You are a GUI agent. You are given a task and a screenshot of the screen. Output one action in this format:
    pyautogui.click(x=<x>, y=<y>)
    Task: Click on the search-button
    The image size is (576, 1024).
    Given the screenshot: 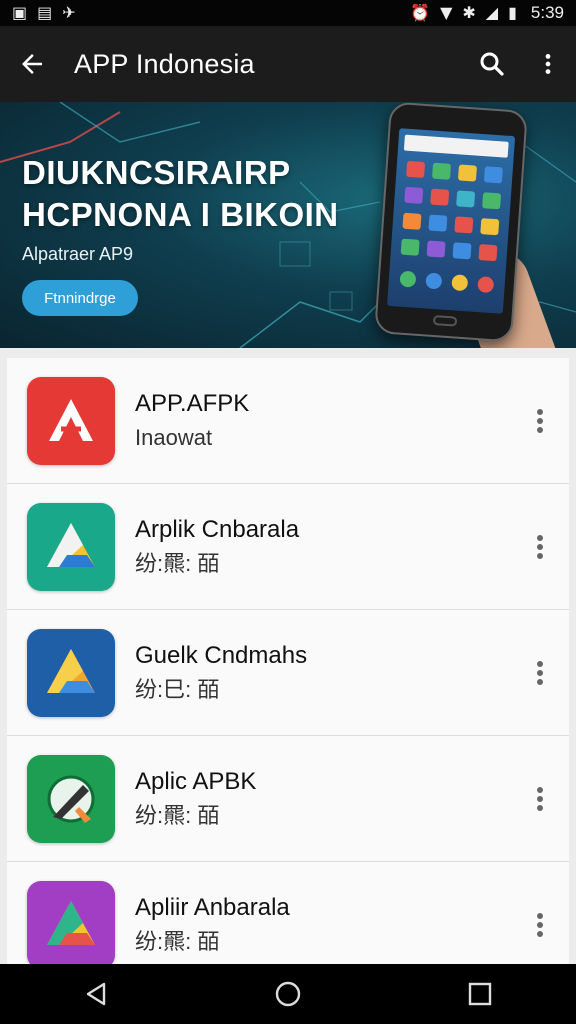 What is the action you would take?
    pyautogui.click(x=492, y=64)
    